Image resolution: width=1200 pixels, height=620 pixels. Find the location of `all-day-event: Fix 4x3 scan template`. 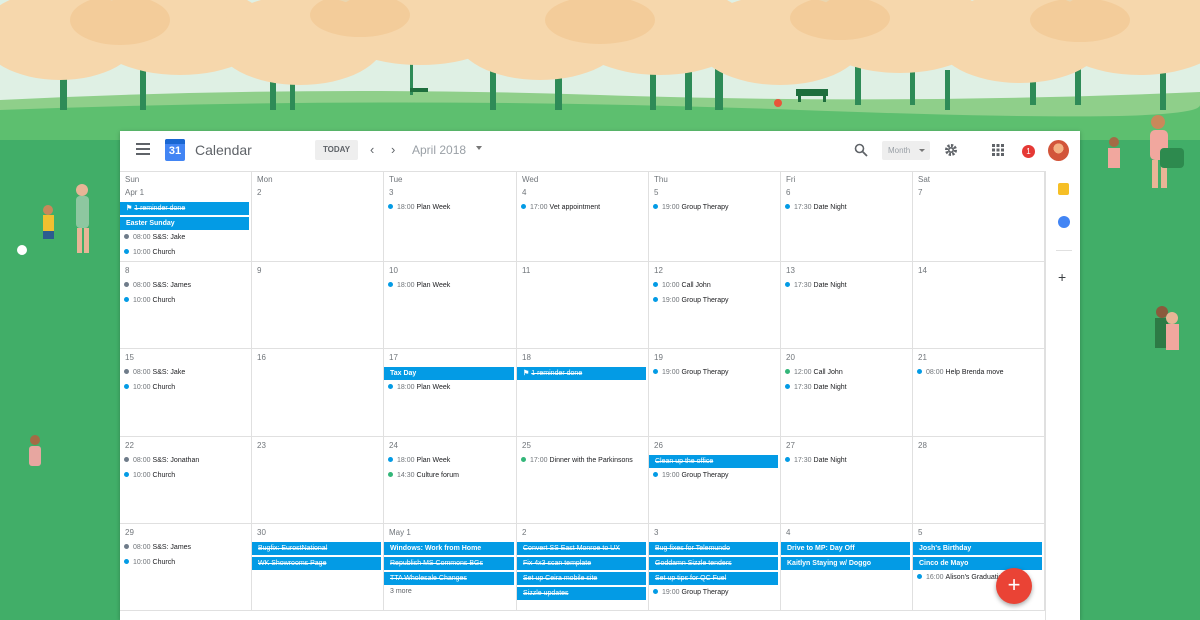

all-day-event: Fix 4x3 scan template is located at coordinates (581, 563).